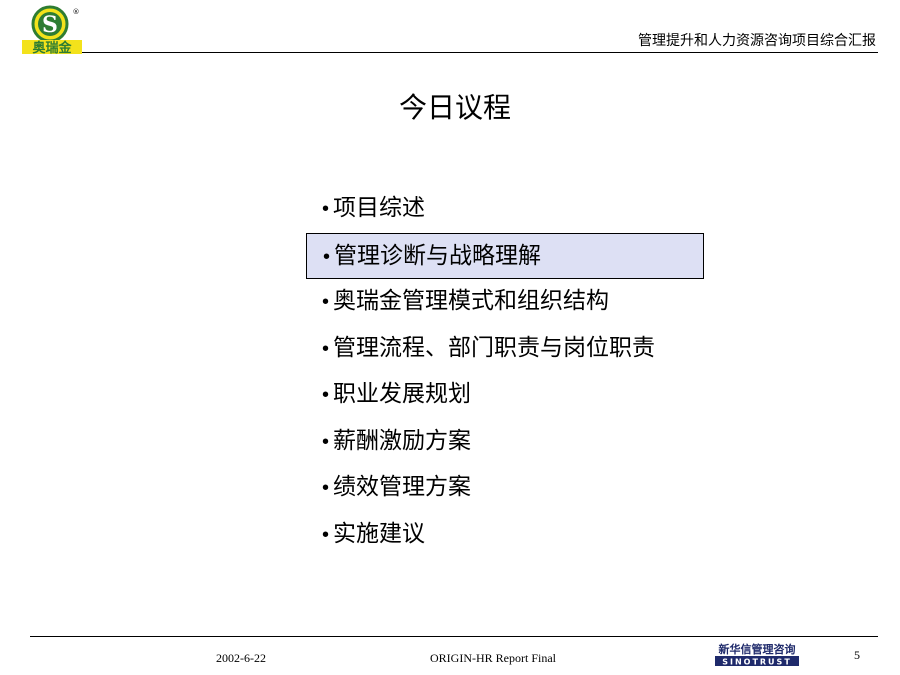 The width and height of the screenshot is (900, 675). I want to click on sinotrust-logo: 新华信管理咨询 SINOTRUST, so click(757, 654).